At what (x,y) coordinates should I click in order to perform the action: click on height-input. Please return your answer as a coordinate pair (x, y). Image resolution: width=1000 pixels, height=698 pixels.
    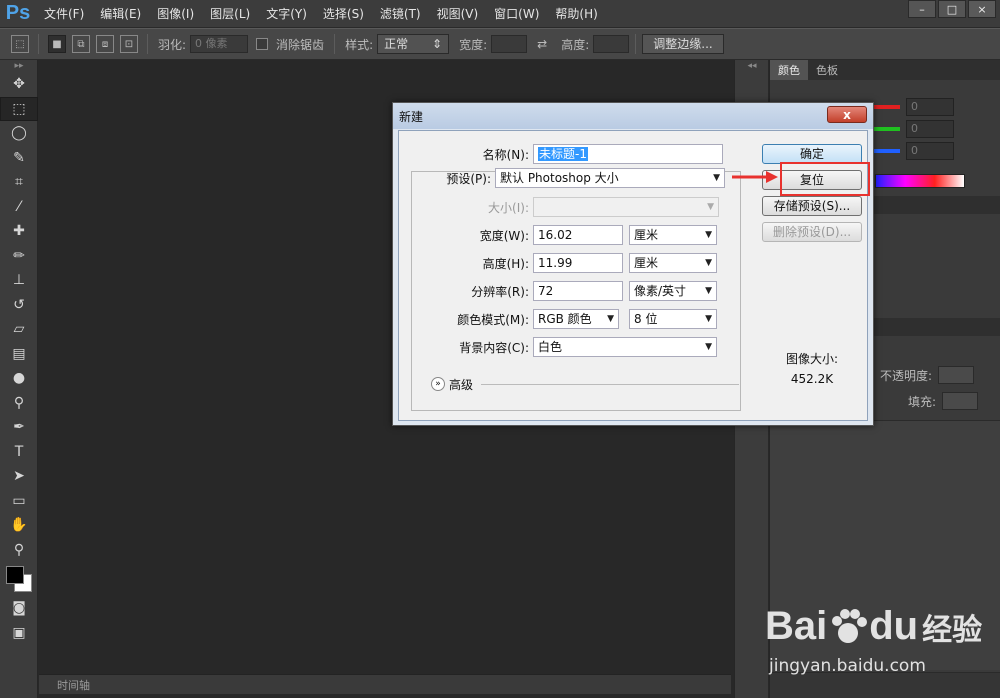
    Looking at the image, I should click on (611, 44).